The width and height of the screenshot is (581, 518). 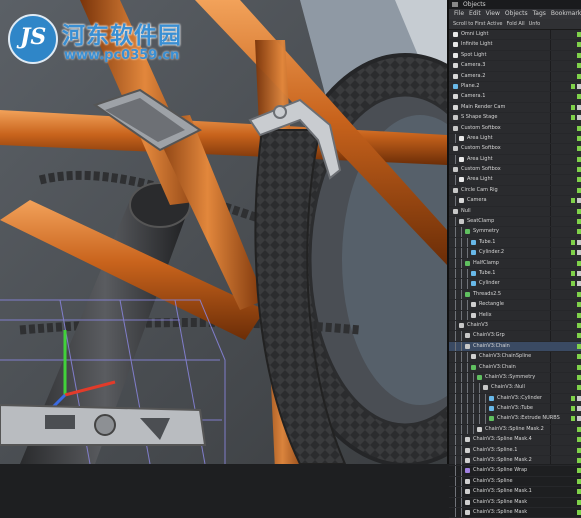 I want to click on tree-row: S Shape Stage, so click(x=515, y=118).